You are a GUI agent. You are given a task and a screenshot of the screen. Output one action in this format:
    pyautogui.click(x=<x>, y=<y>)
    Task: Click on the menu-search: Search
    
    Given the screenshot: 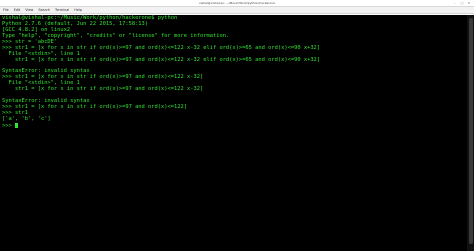 What is the action you would take?
    pyautogui.click(x=44, y=10)
    